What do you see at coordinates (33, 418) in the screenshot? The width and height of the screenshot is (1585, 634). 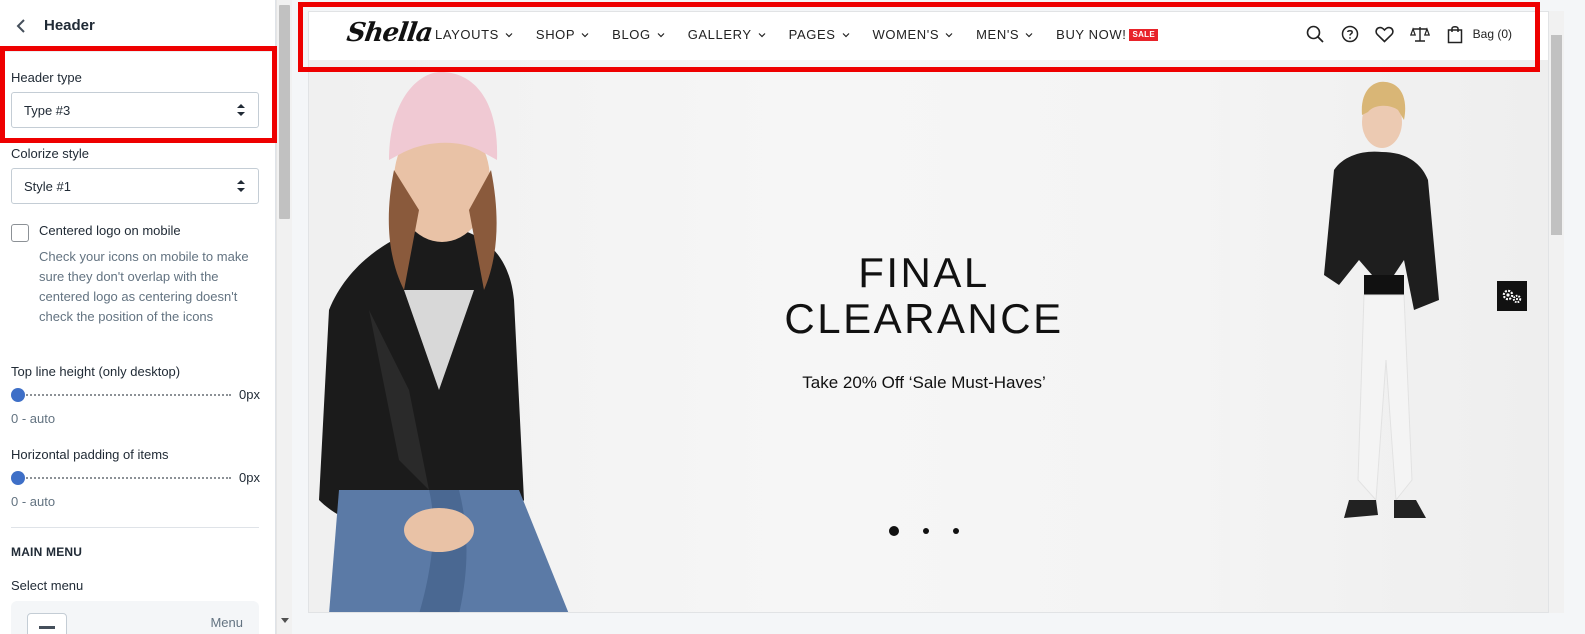 I see `top-line-height-help: 0 - auto` at bounding box center [33, 418].